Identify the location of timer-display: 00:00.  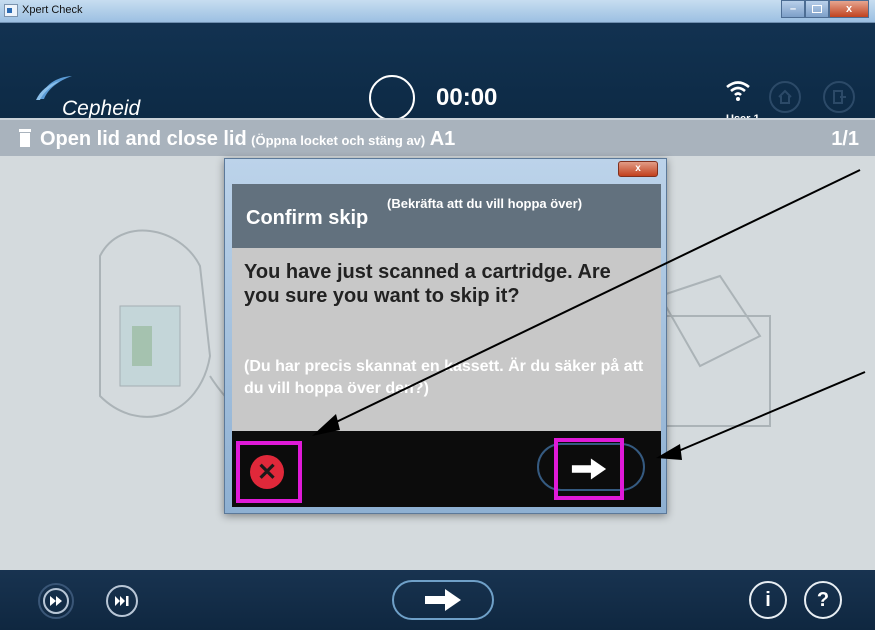
(467, 97).